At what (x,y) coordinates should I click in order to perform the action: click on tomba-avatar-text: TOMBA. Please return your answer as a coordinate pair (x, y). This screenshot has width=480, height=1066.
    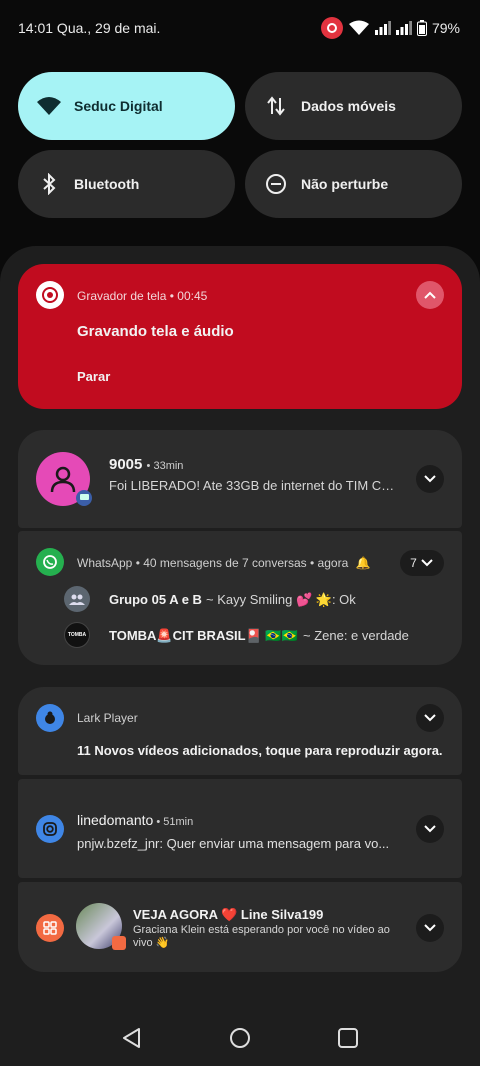
    Looking at the image, I should click on (77, 635).